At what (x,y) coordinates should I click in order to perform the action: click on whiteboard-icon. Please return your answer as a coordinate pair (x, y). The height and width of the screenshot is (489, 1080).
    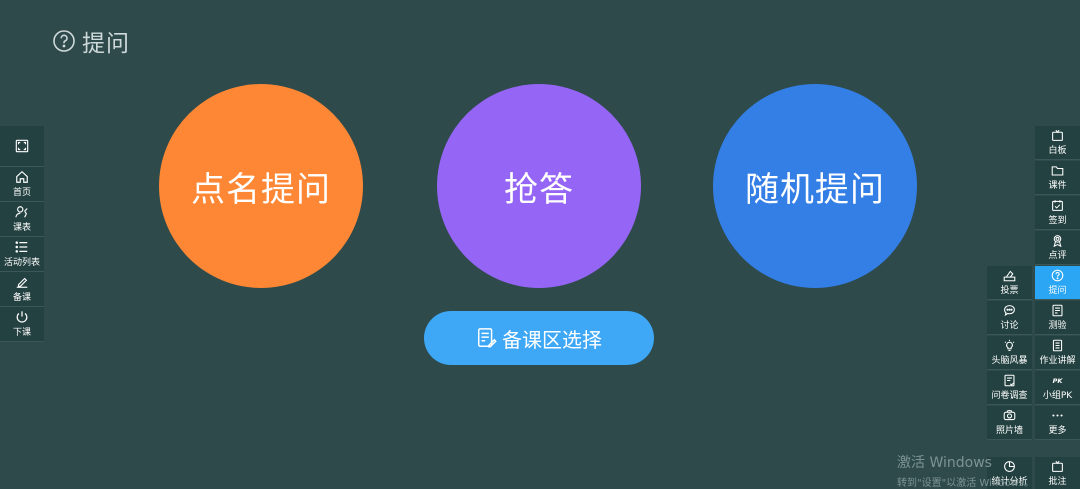
    Looking at the image, I should click on (1057, 135).